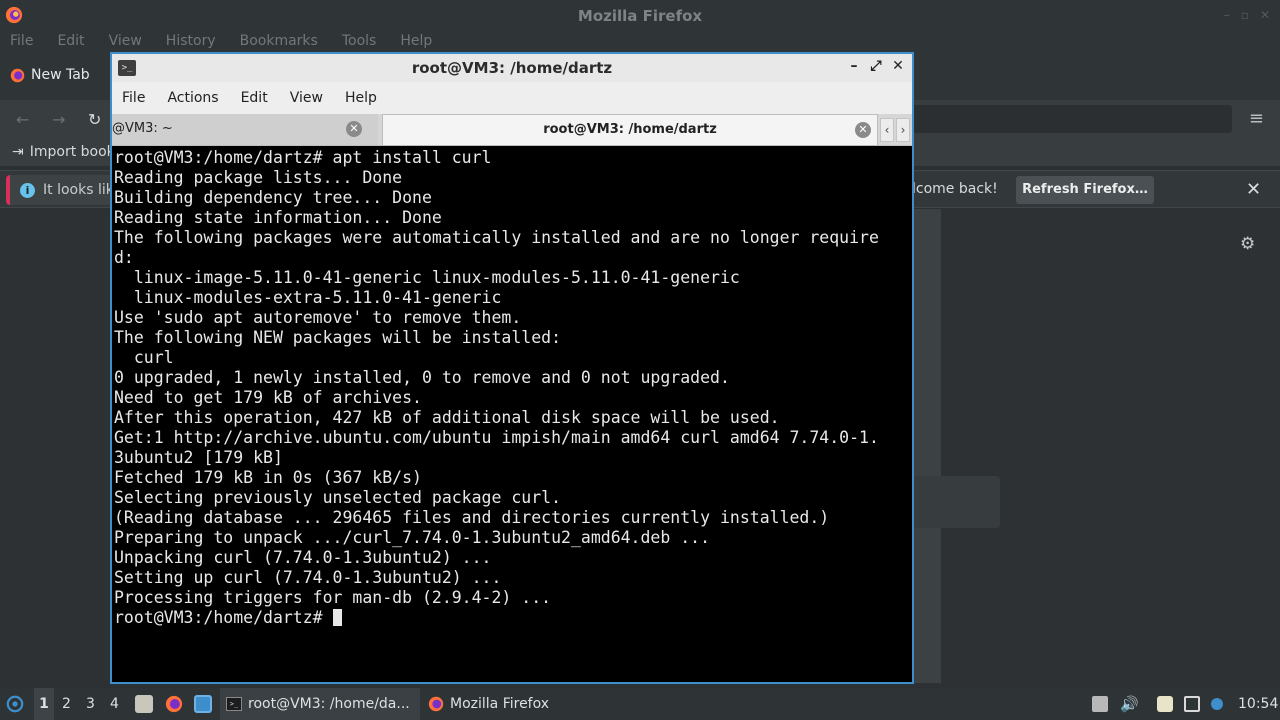 This screenshot has height=720, width=1280. I want to click on start-menu-icon, so click(15, 704).